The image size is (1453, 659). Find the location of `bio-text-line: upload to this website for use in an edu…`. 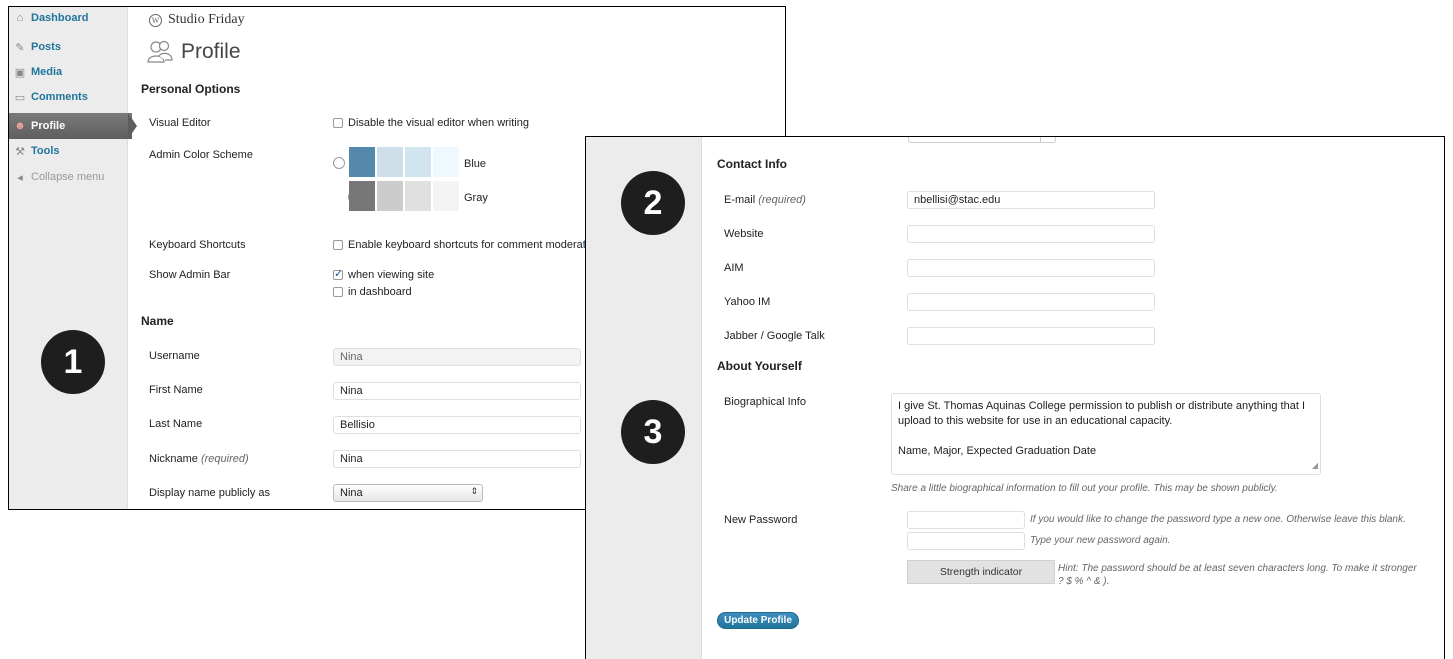

bio-text-line: upload to this website for use in an edu… is located at coordinates (1035, 421).